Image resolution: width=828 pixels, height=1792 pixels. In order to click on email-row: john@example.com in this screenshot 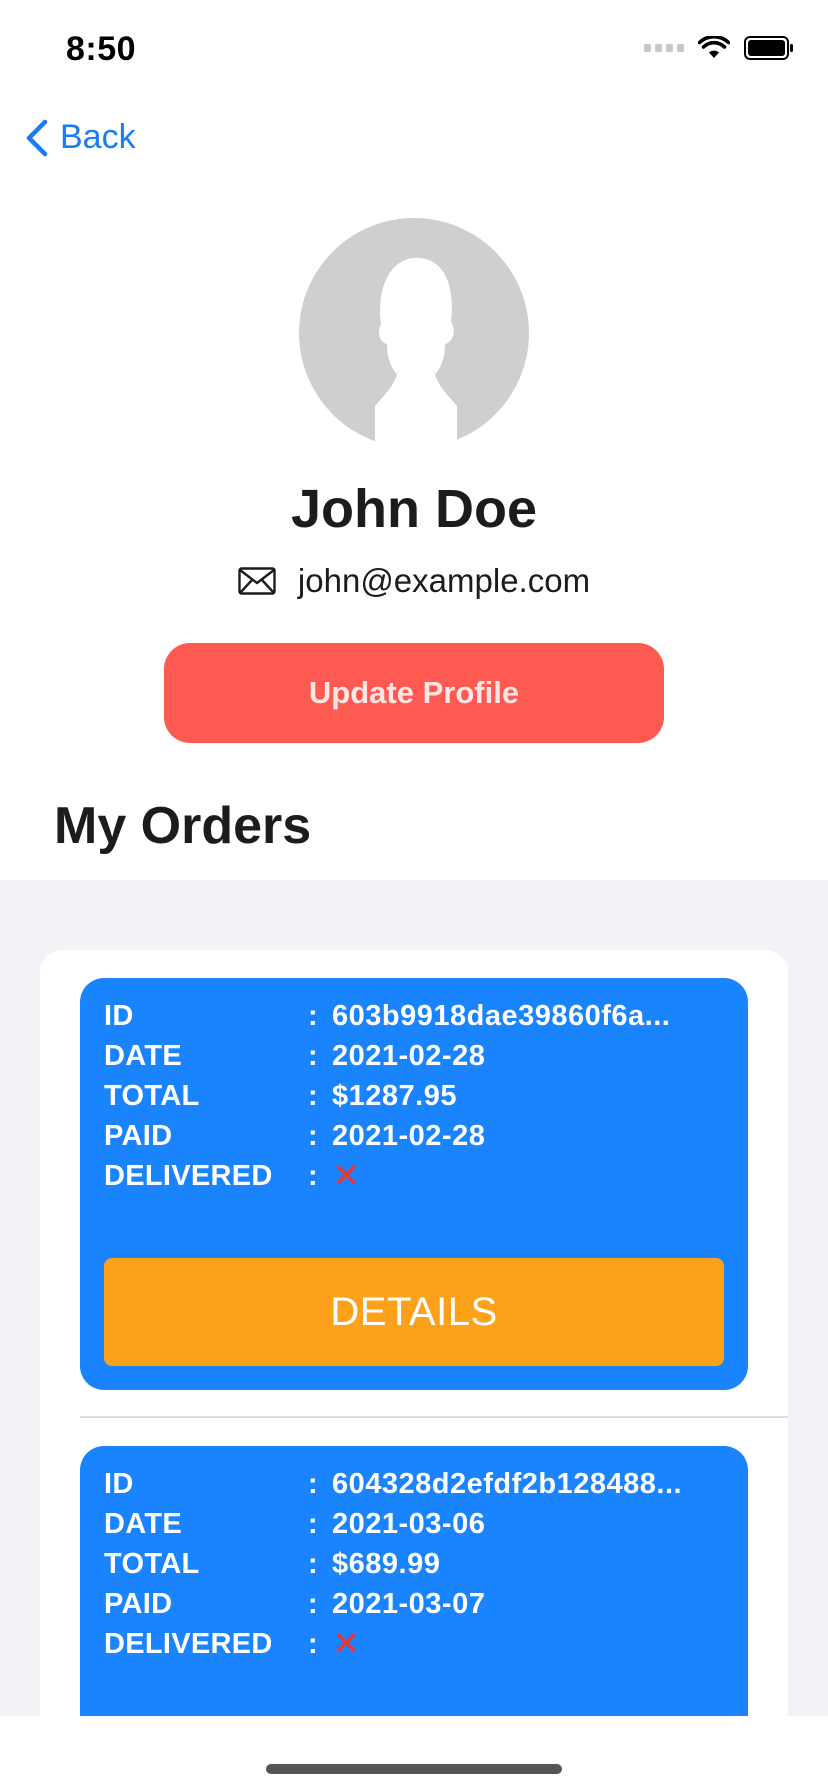, I will do `click(414, 581)`.